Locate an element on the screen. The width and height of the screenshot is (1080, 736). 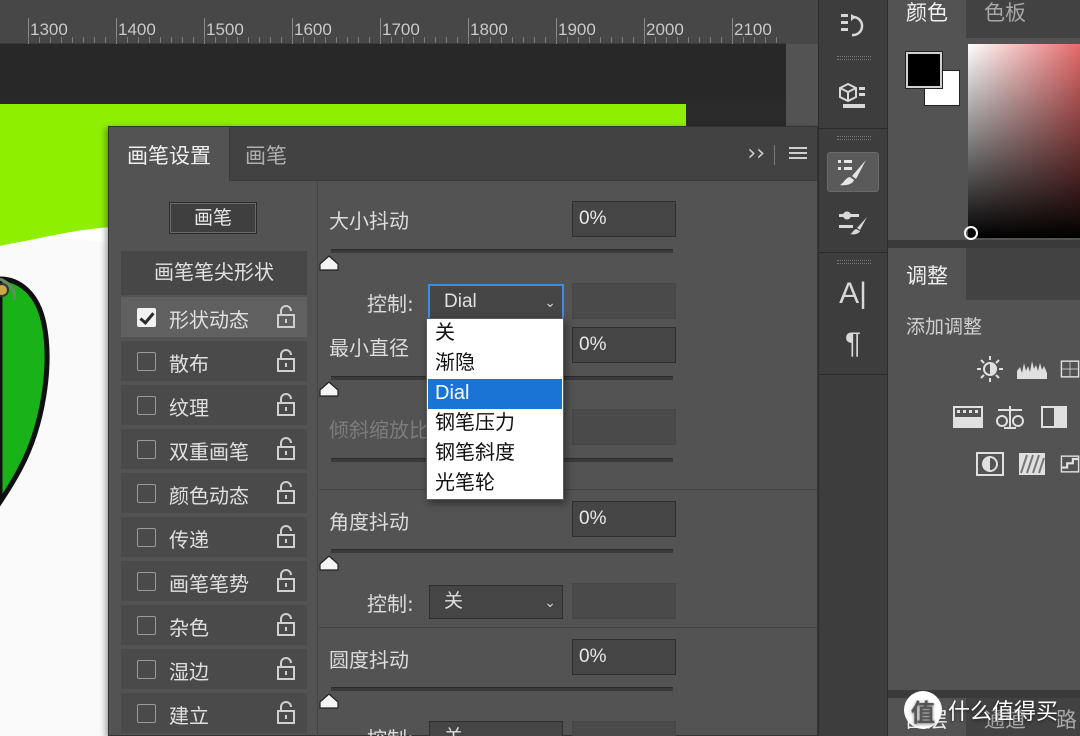
angle-control-select: 关 ⌄ is located at coordinates (496, 602).